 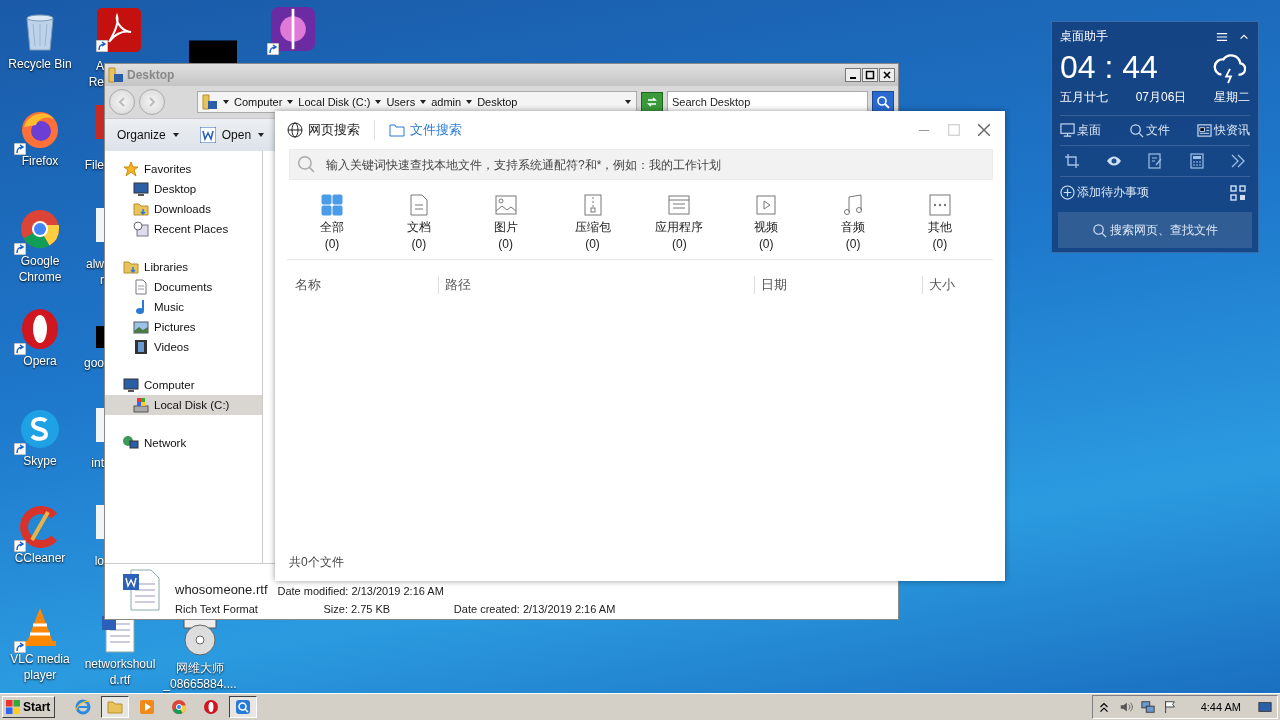 I want to click on flag-icon, so click(x=1169, y=707).